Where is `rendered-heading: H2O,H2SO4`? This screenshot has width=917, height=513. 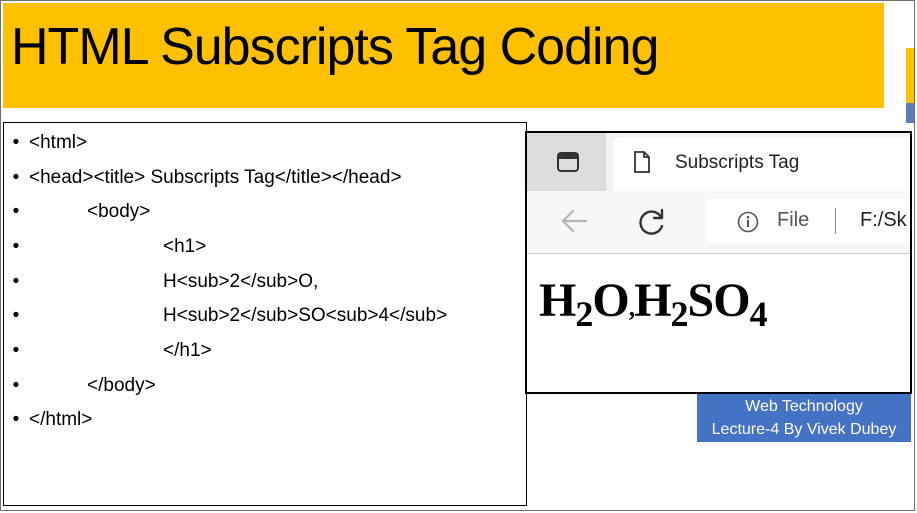
rendered-heading: H2O,H2SO4 is located at coordinates (653, 302).